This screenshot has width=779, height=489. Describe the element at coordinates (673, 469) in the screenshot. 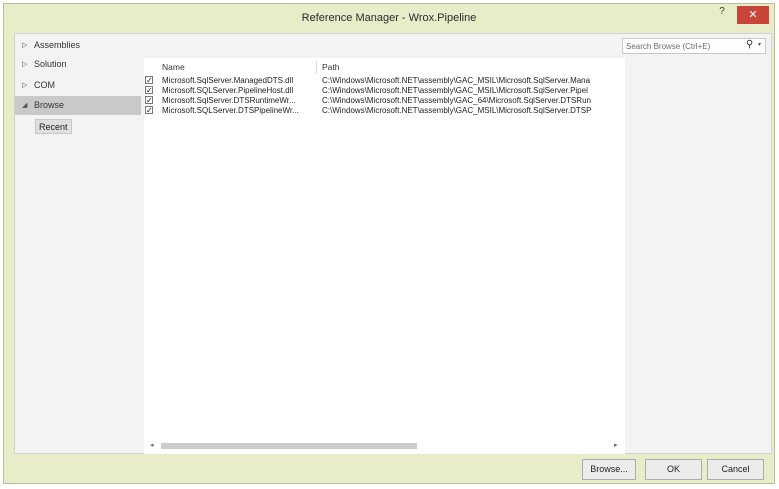

I see `ok-button: OK` at that location.